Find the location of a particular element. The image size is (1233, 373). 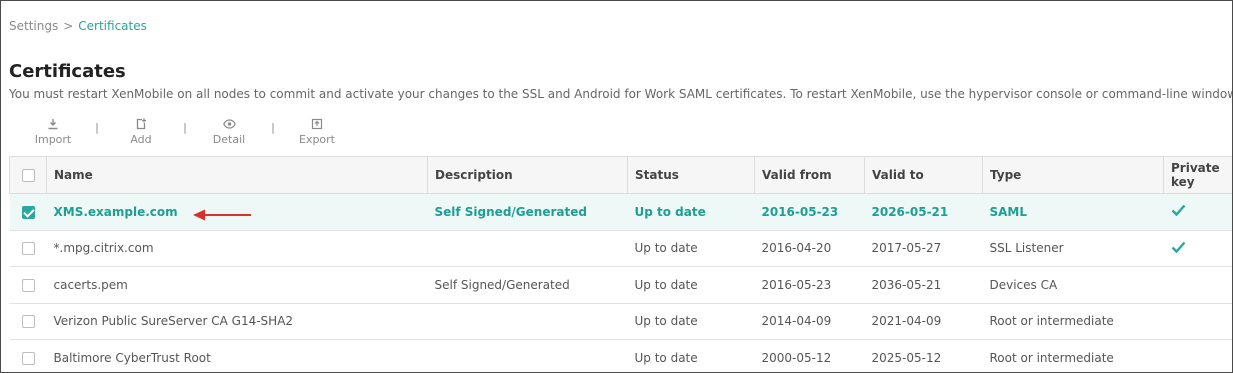

select-all-checkbox is located at coordinates (28, 175).